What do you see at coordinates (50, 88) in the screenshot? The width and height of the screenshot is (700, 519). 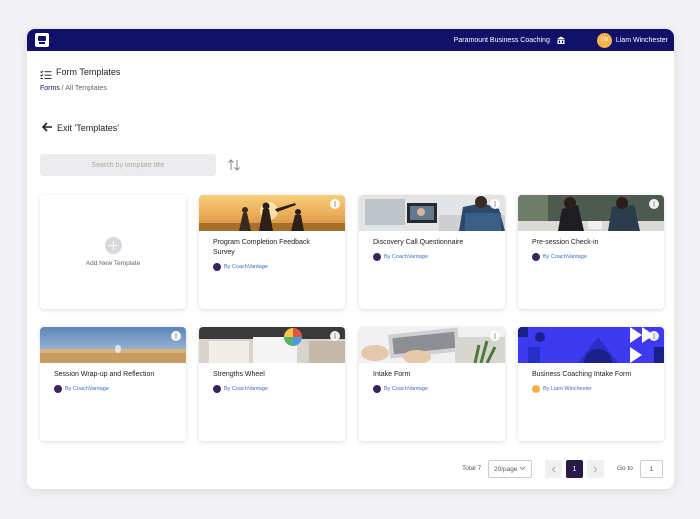 I see `breadcrumb-forms-link: Forms` at bounding box center [50, 88].